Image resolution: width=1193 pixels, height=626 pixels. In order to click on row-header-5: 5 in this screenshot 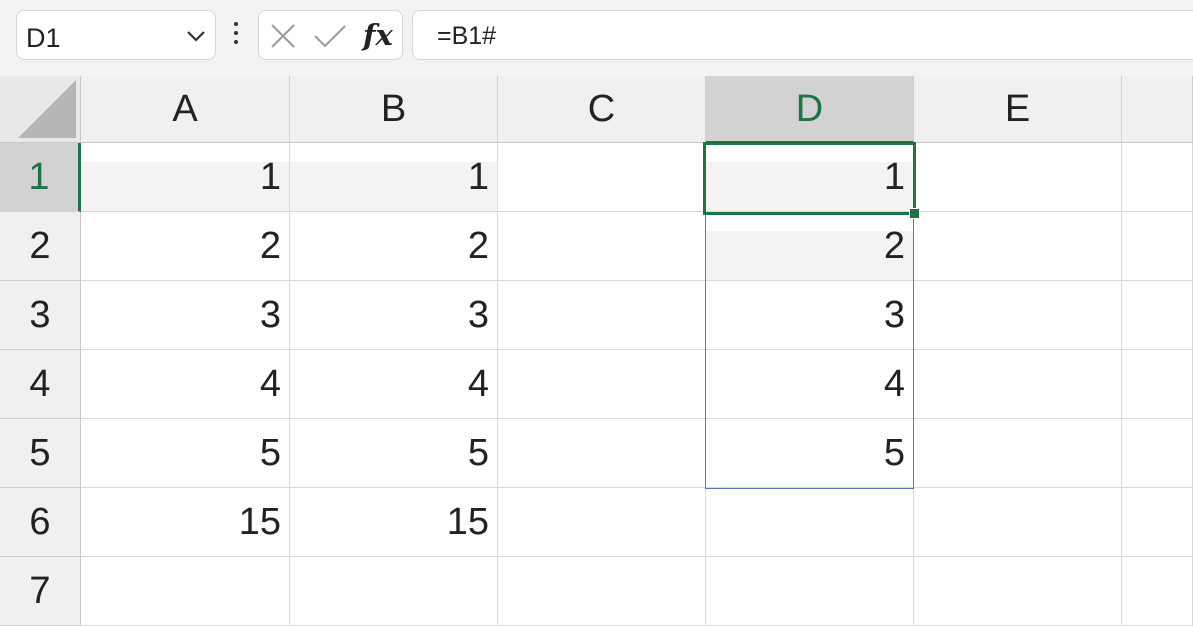, I will do `click(40, 453)`.